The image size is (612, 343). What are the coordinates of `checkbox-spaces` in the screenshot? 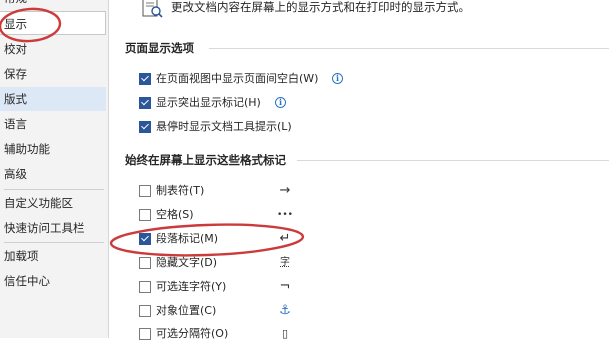 It's located at (145, 215).